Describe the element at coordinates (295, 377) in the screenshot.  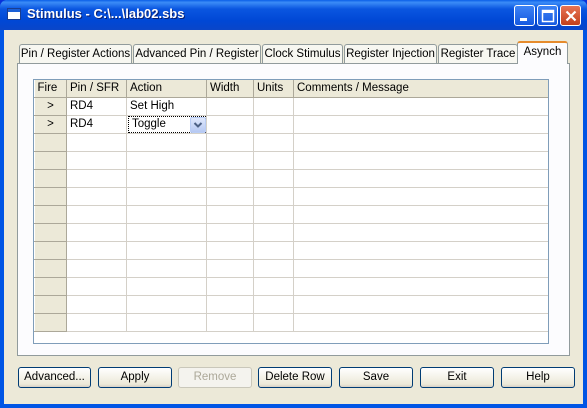
I see `delete-row-button: Delete Row` at that location.